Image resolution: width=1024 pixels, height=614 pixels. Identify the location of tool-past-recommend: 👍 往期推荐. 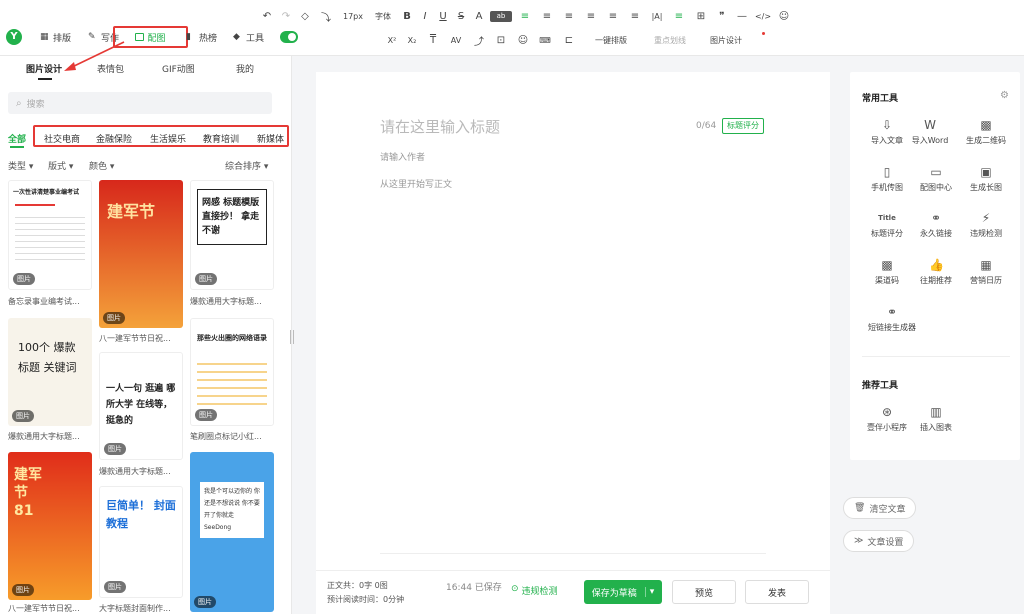
(936, 272).